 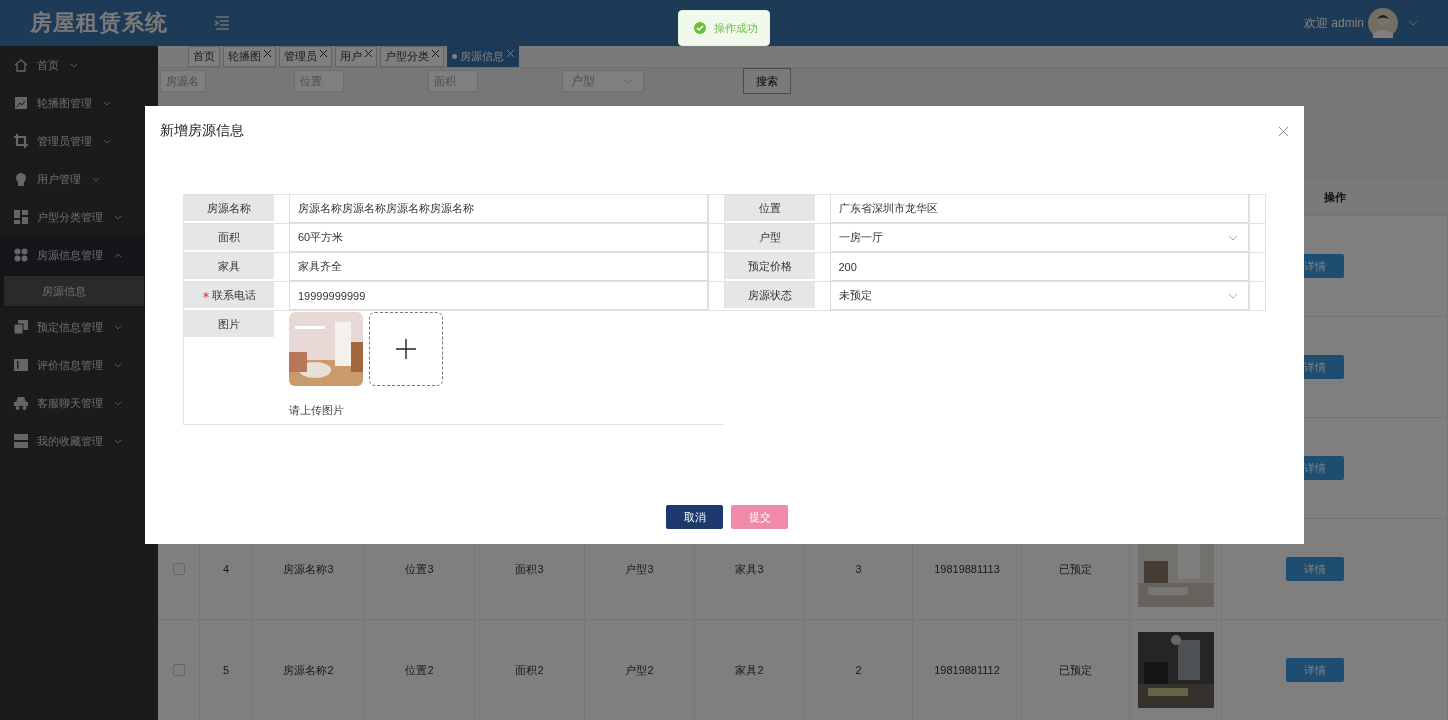 I want to click on sidebar-item: 评价信息管理, so click(x=79, y=365).